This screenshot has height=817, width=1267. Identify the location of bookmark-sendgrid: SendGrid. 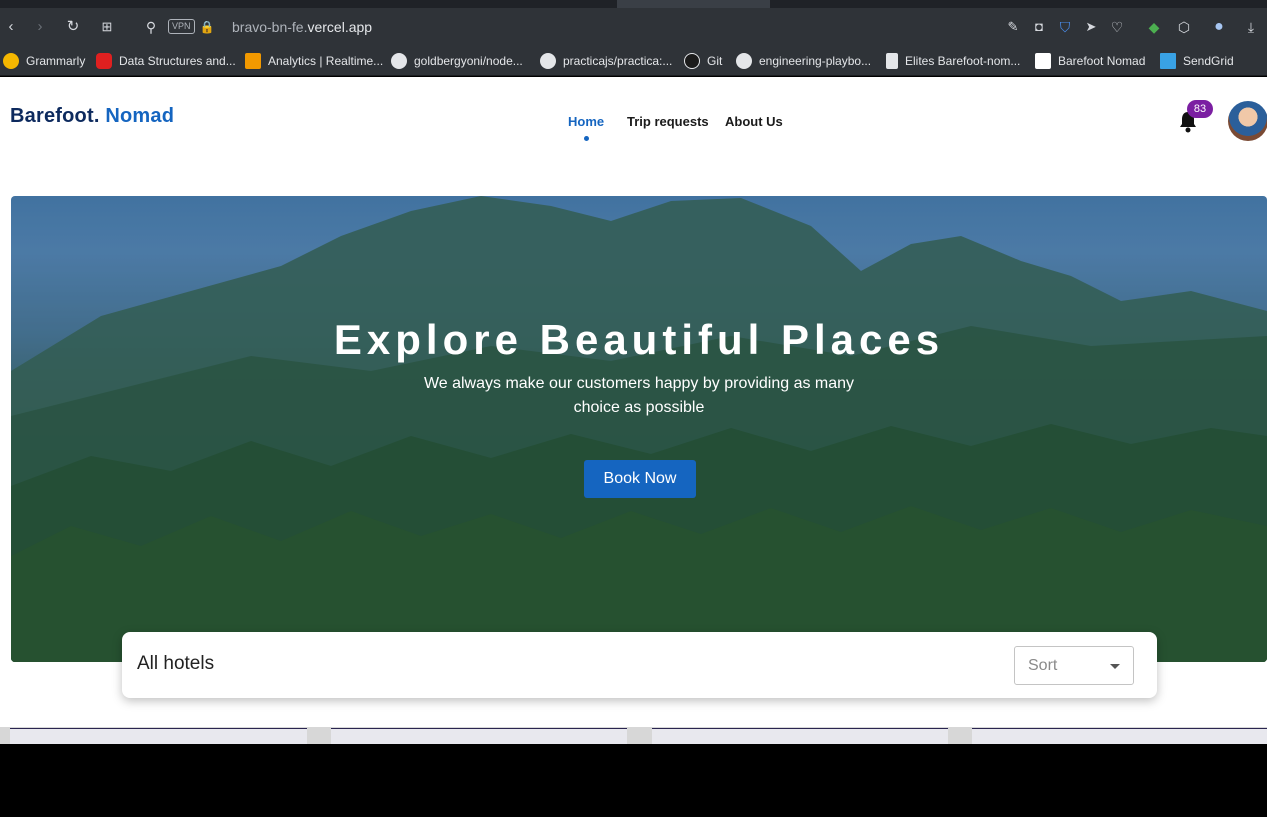
(1197, 61).